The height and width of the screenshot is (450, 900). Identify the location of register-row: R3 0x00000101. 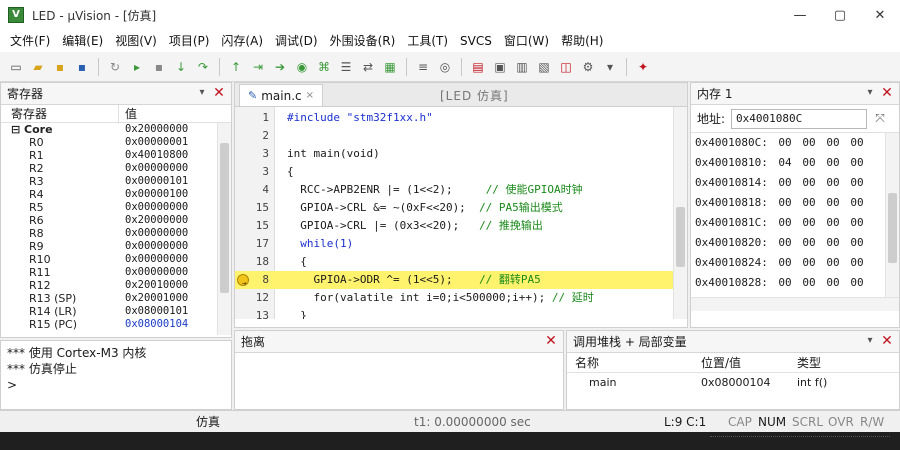
(116, 181).